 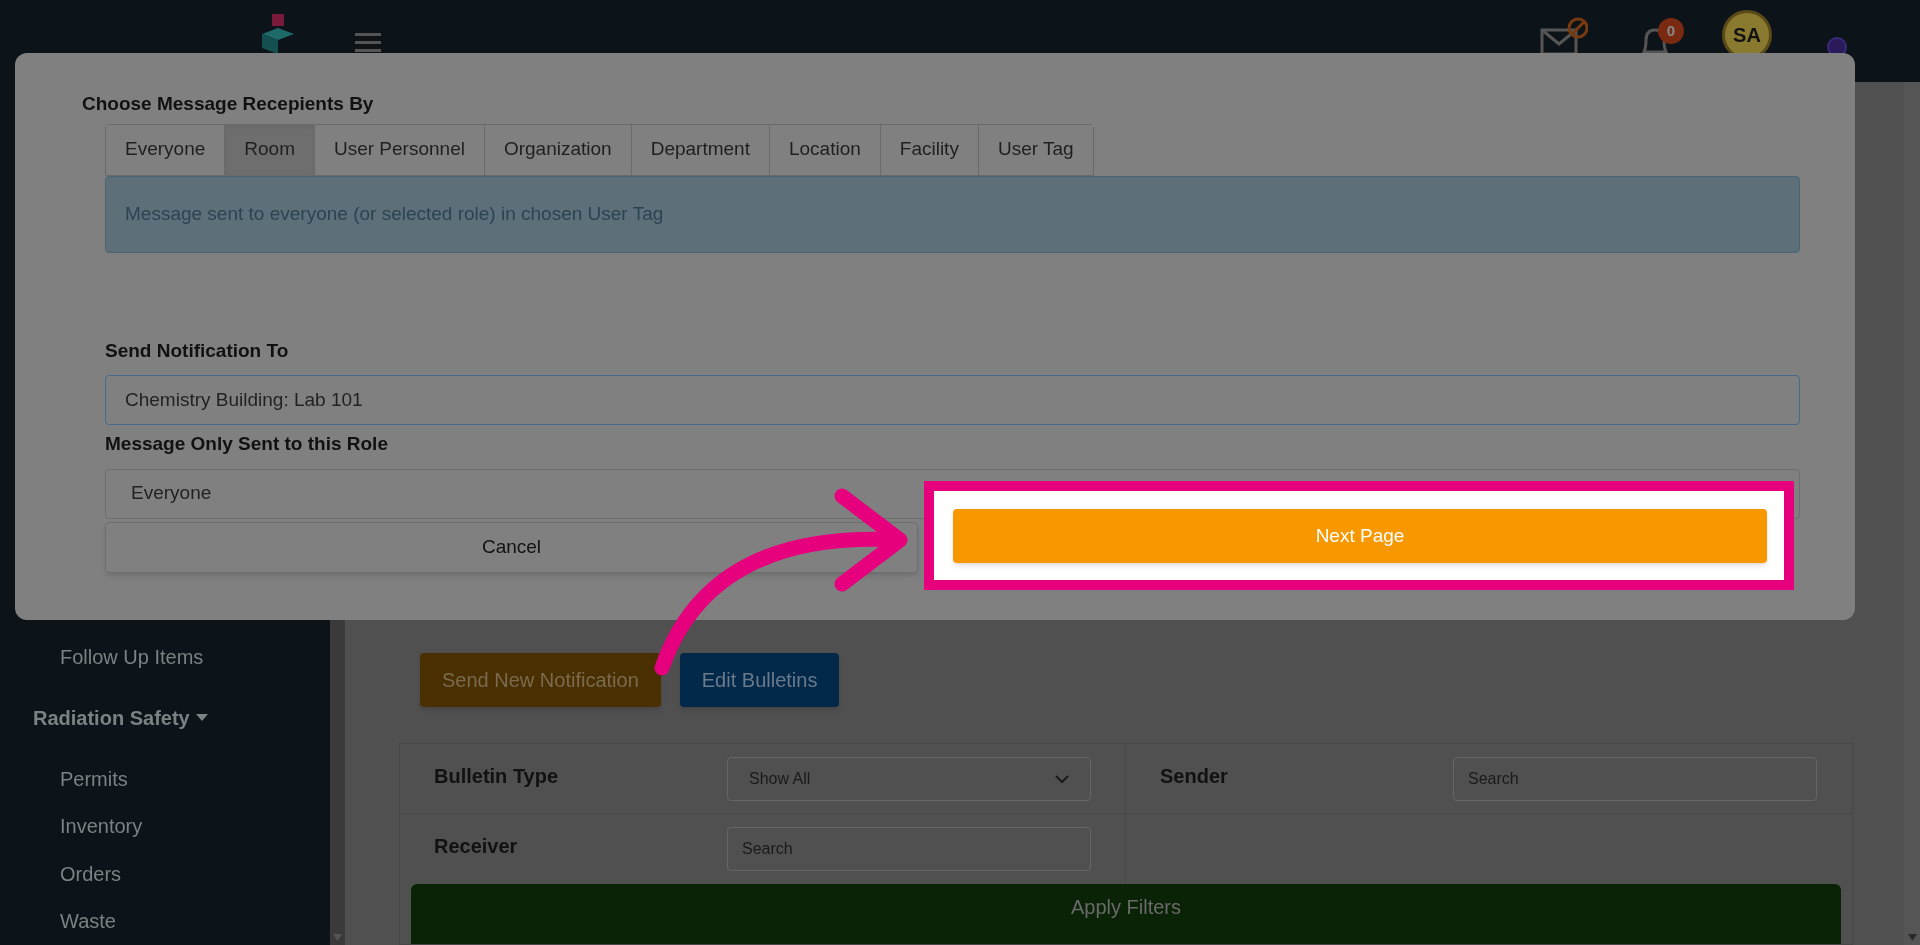 I want to click on edit-bulletins-button: Edit Bulletins, so click(x=759, y=680).